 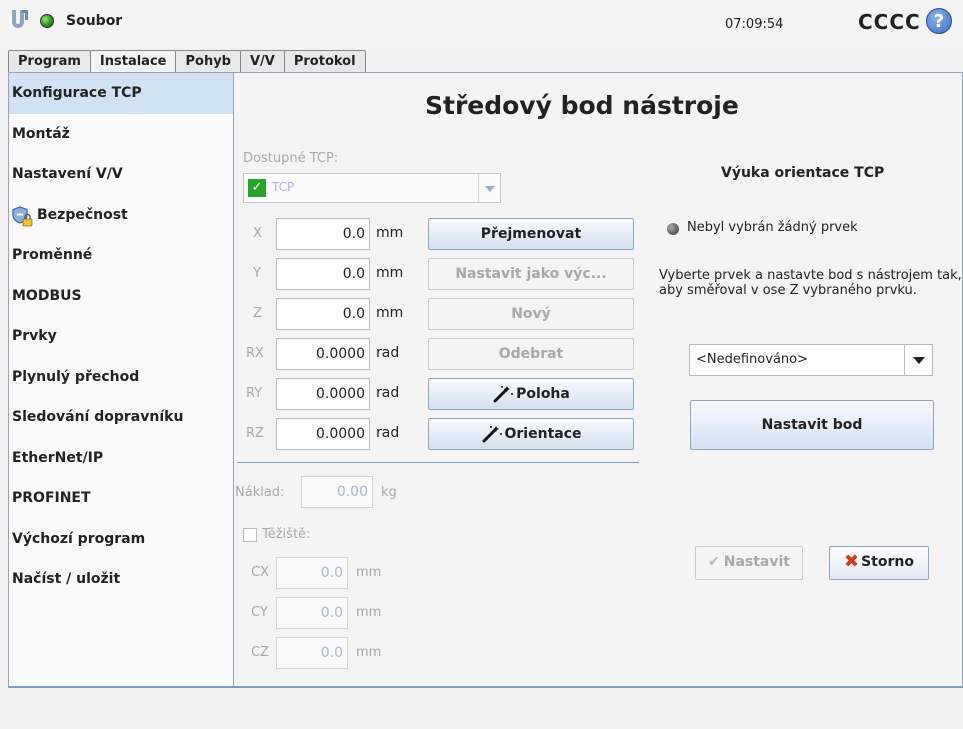 What do you see at coordinates (260, 572) in the screenshot?
I see `cog-axis-label: CX` at bounding box center [260, 572].